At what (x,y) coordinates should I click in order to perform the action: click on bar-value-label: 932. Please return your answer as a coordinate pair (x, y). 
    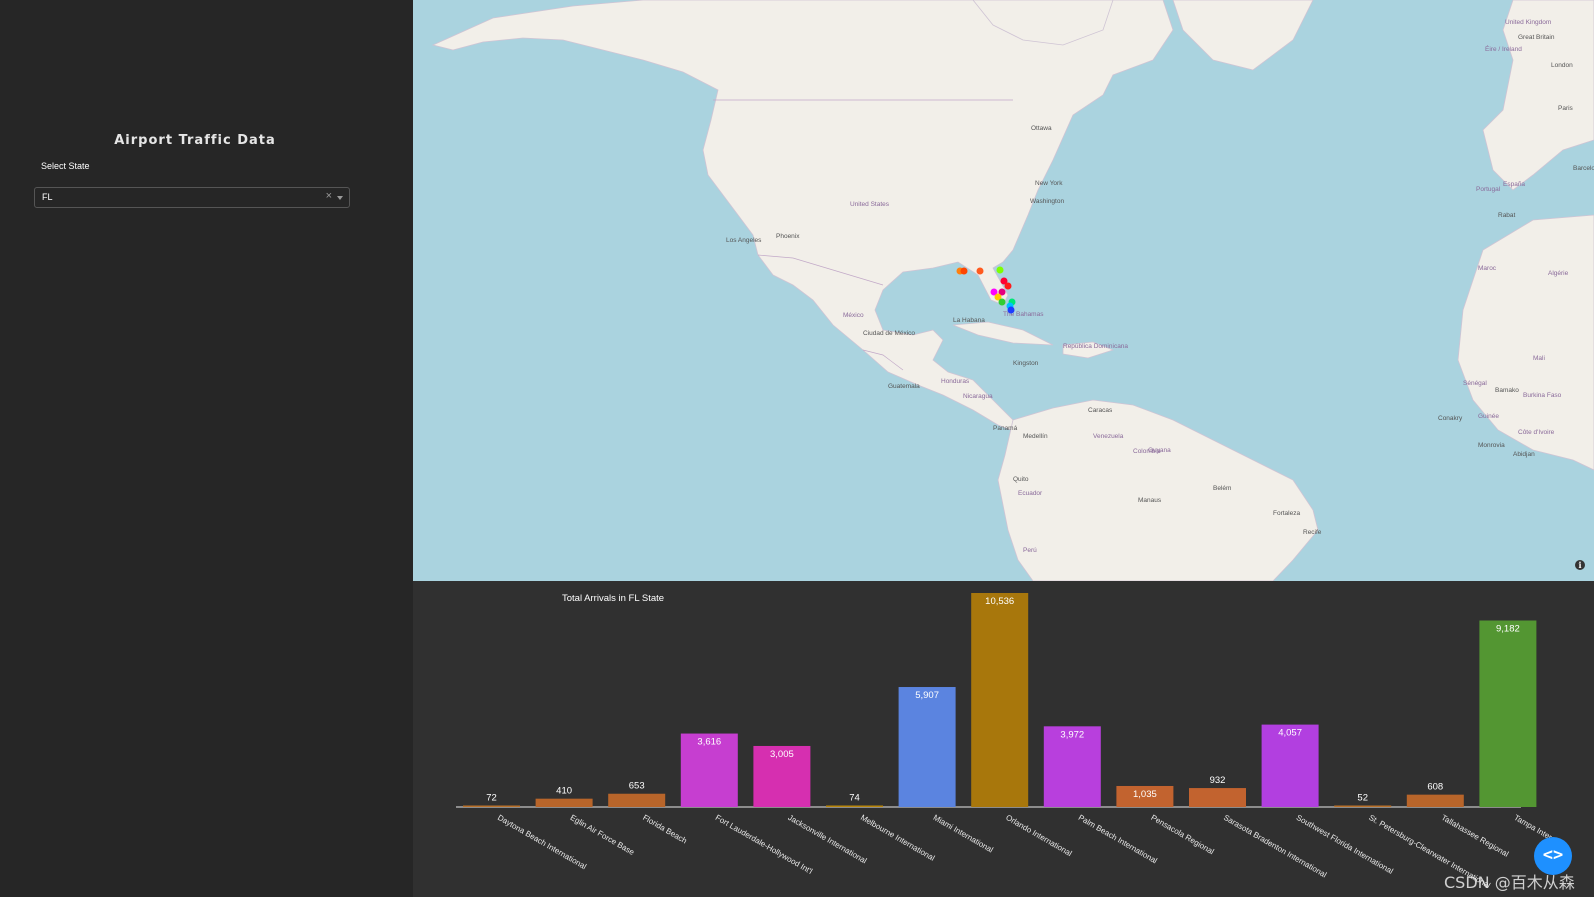
    Looking at the image, I should click on (1218, 780).